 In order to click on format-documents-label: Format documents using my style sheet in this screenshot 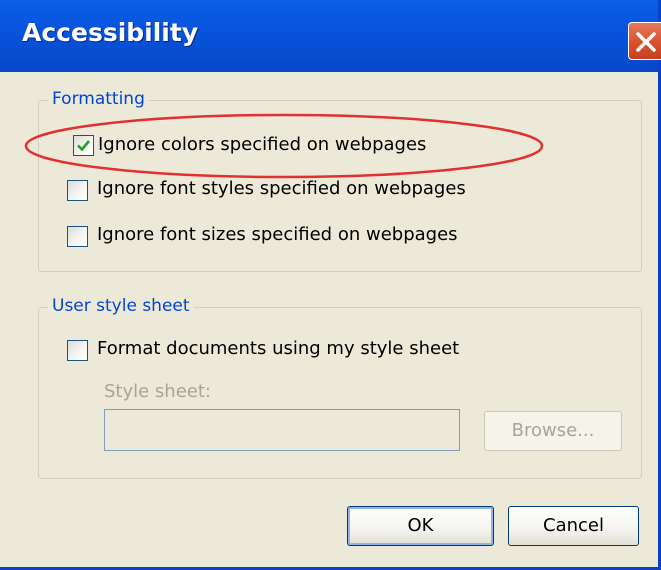, I will do `click(278, 348)`.